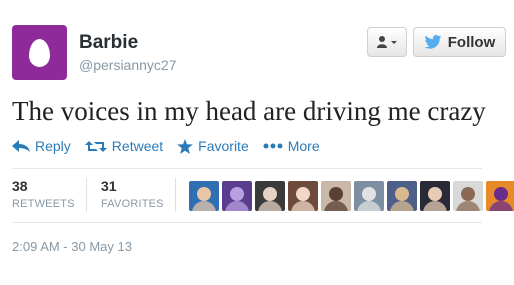 This screenshot has width=514, height=285. What do you see at coordinates (72, 246) in the screenshot?
I see `tweet-timestamp: 2:09 AM - 30 May 13` at bounding box center [72, 246].